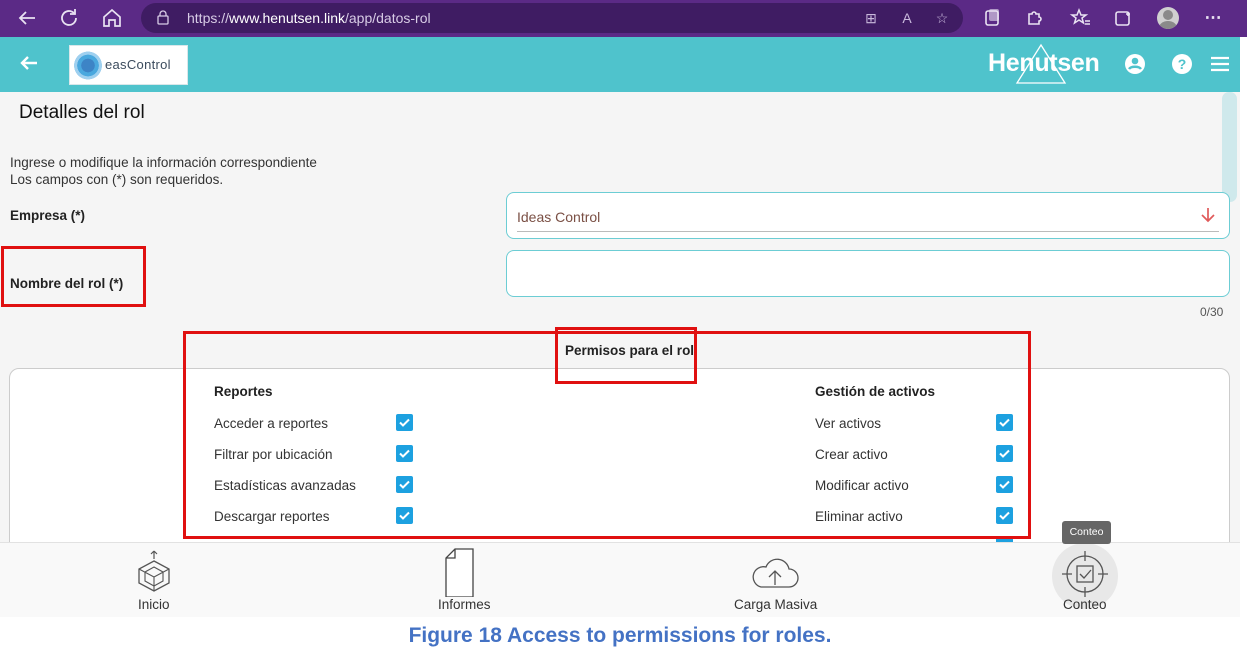 The height and width of the screenshot is (660, 1247). Describe the element at coordinates (82, 112) in the screenshot. I see `page-title: Detalles del rol` at that location.